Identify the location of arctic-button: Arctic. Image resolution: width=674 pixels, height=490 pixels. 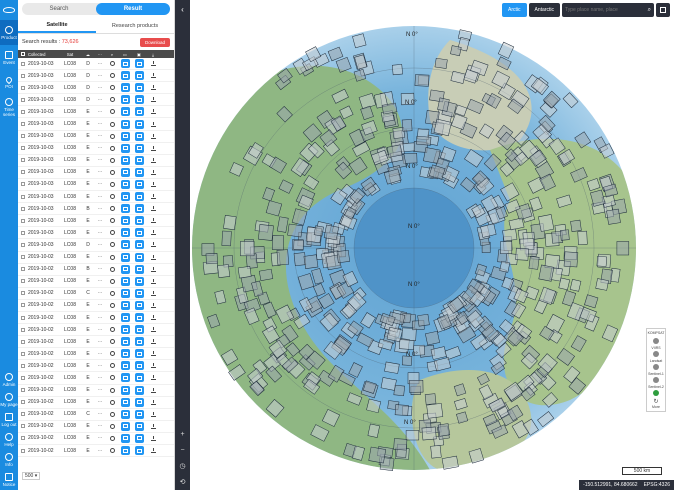
(514, 10).